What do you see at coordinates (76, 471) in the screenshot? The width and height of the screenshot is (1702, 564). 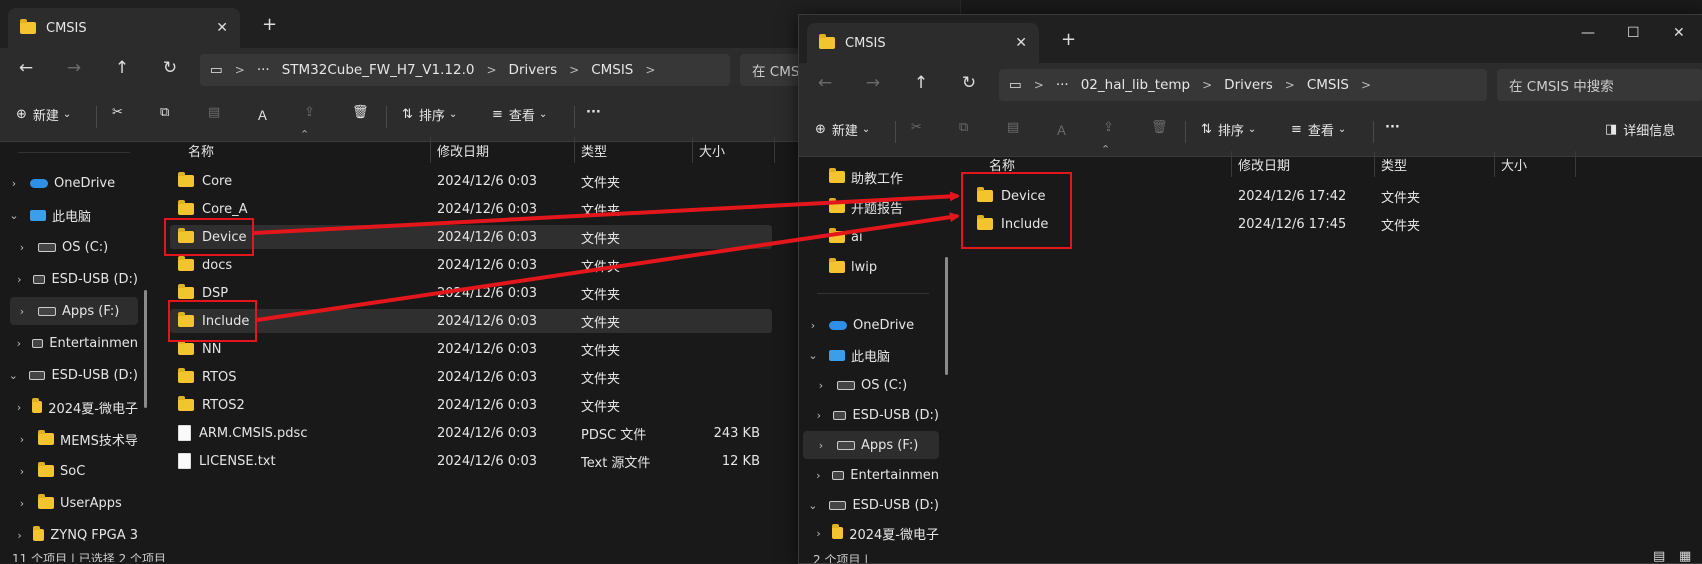 I see `nav-item-folder: › SoC` at bounding box center [76, 471].